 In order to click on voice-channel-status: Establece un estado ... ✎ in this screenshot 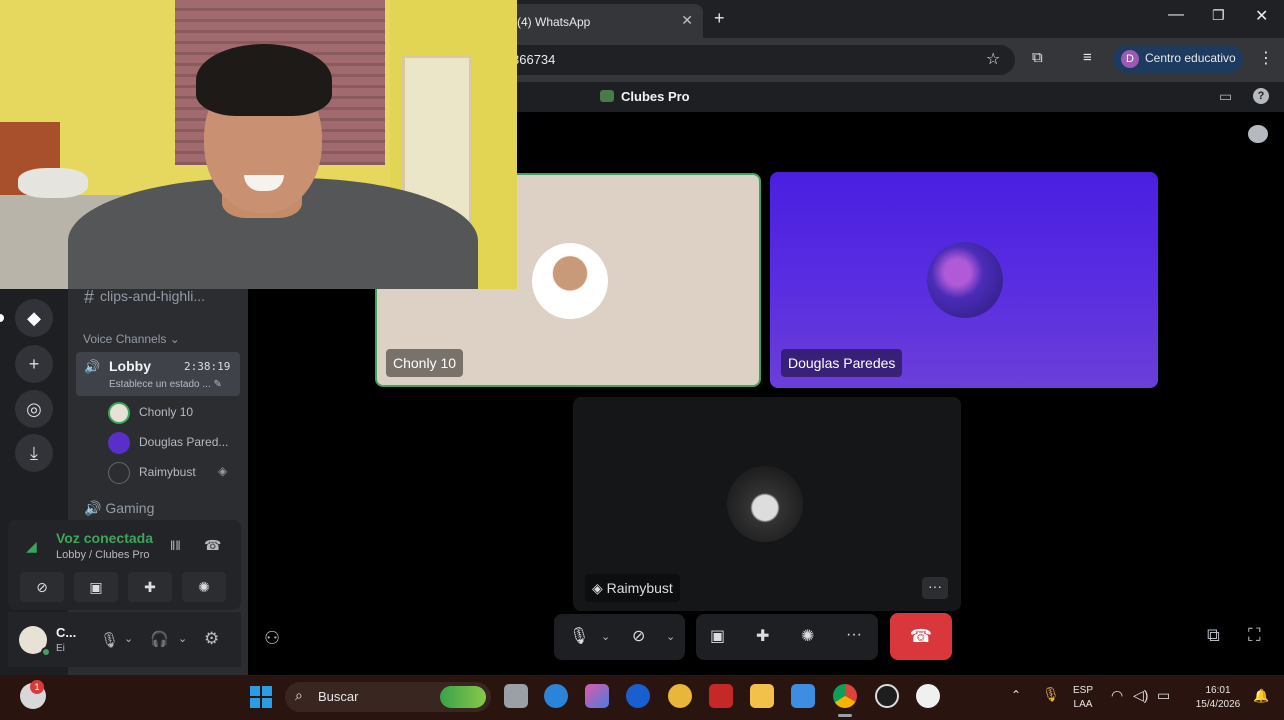, I will do `click(165, 384)`.